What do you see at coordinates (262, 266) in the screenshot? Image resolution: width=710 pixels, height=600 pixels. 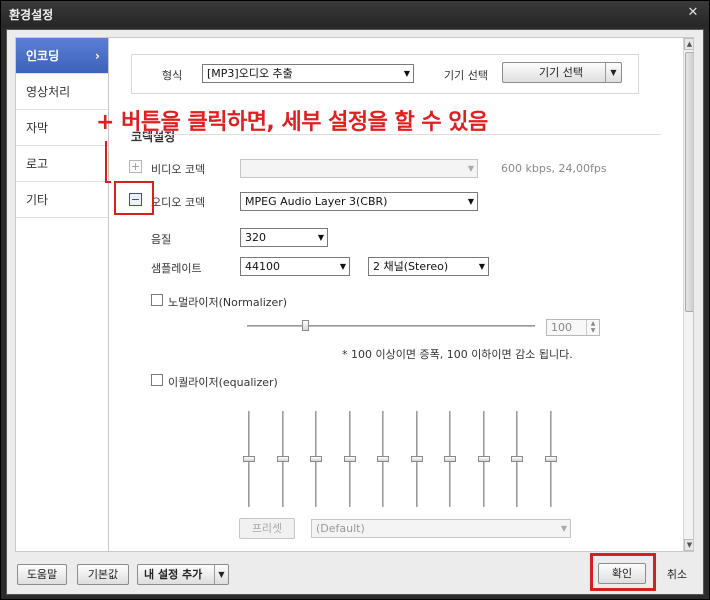 I see `samplerate-value: 44100` at bounding box center [262, 266].